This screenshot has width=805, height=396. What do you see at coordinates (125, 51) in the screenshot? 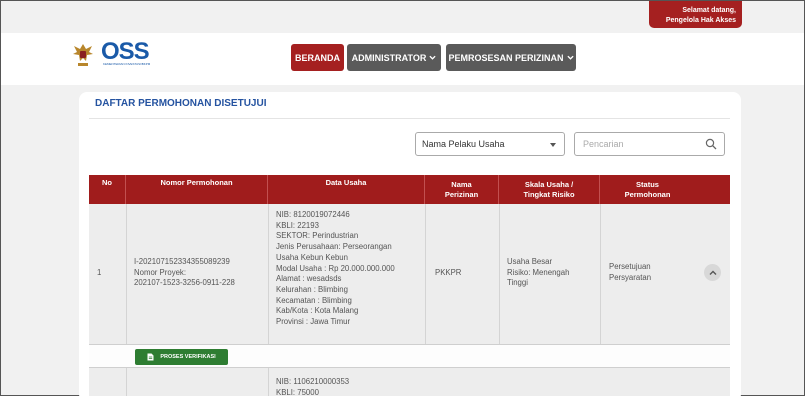
I see `logo-wordmark: OSS` at bounding box center [125, 51].